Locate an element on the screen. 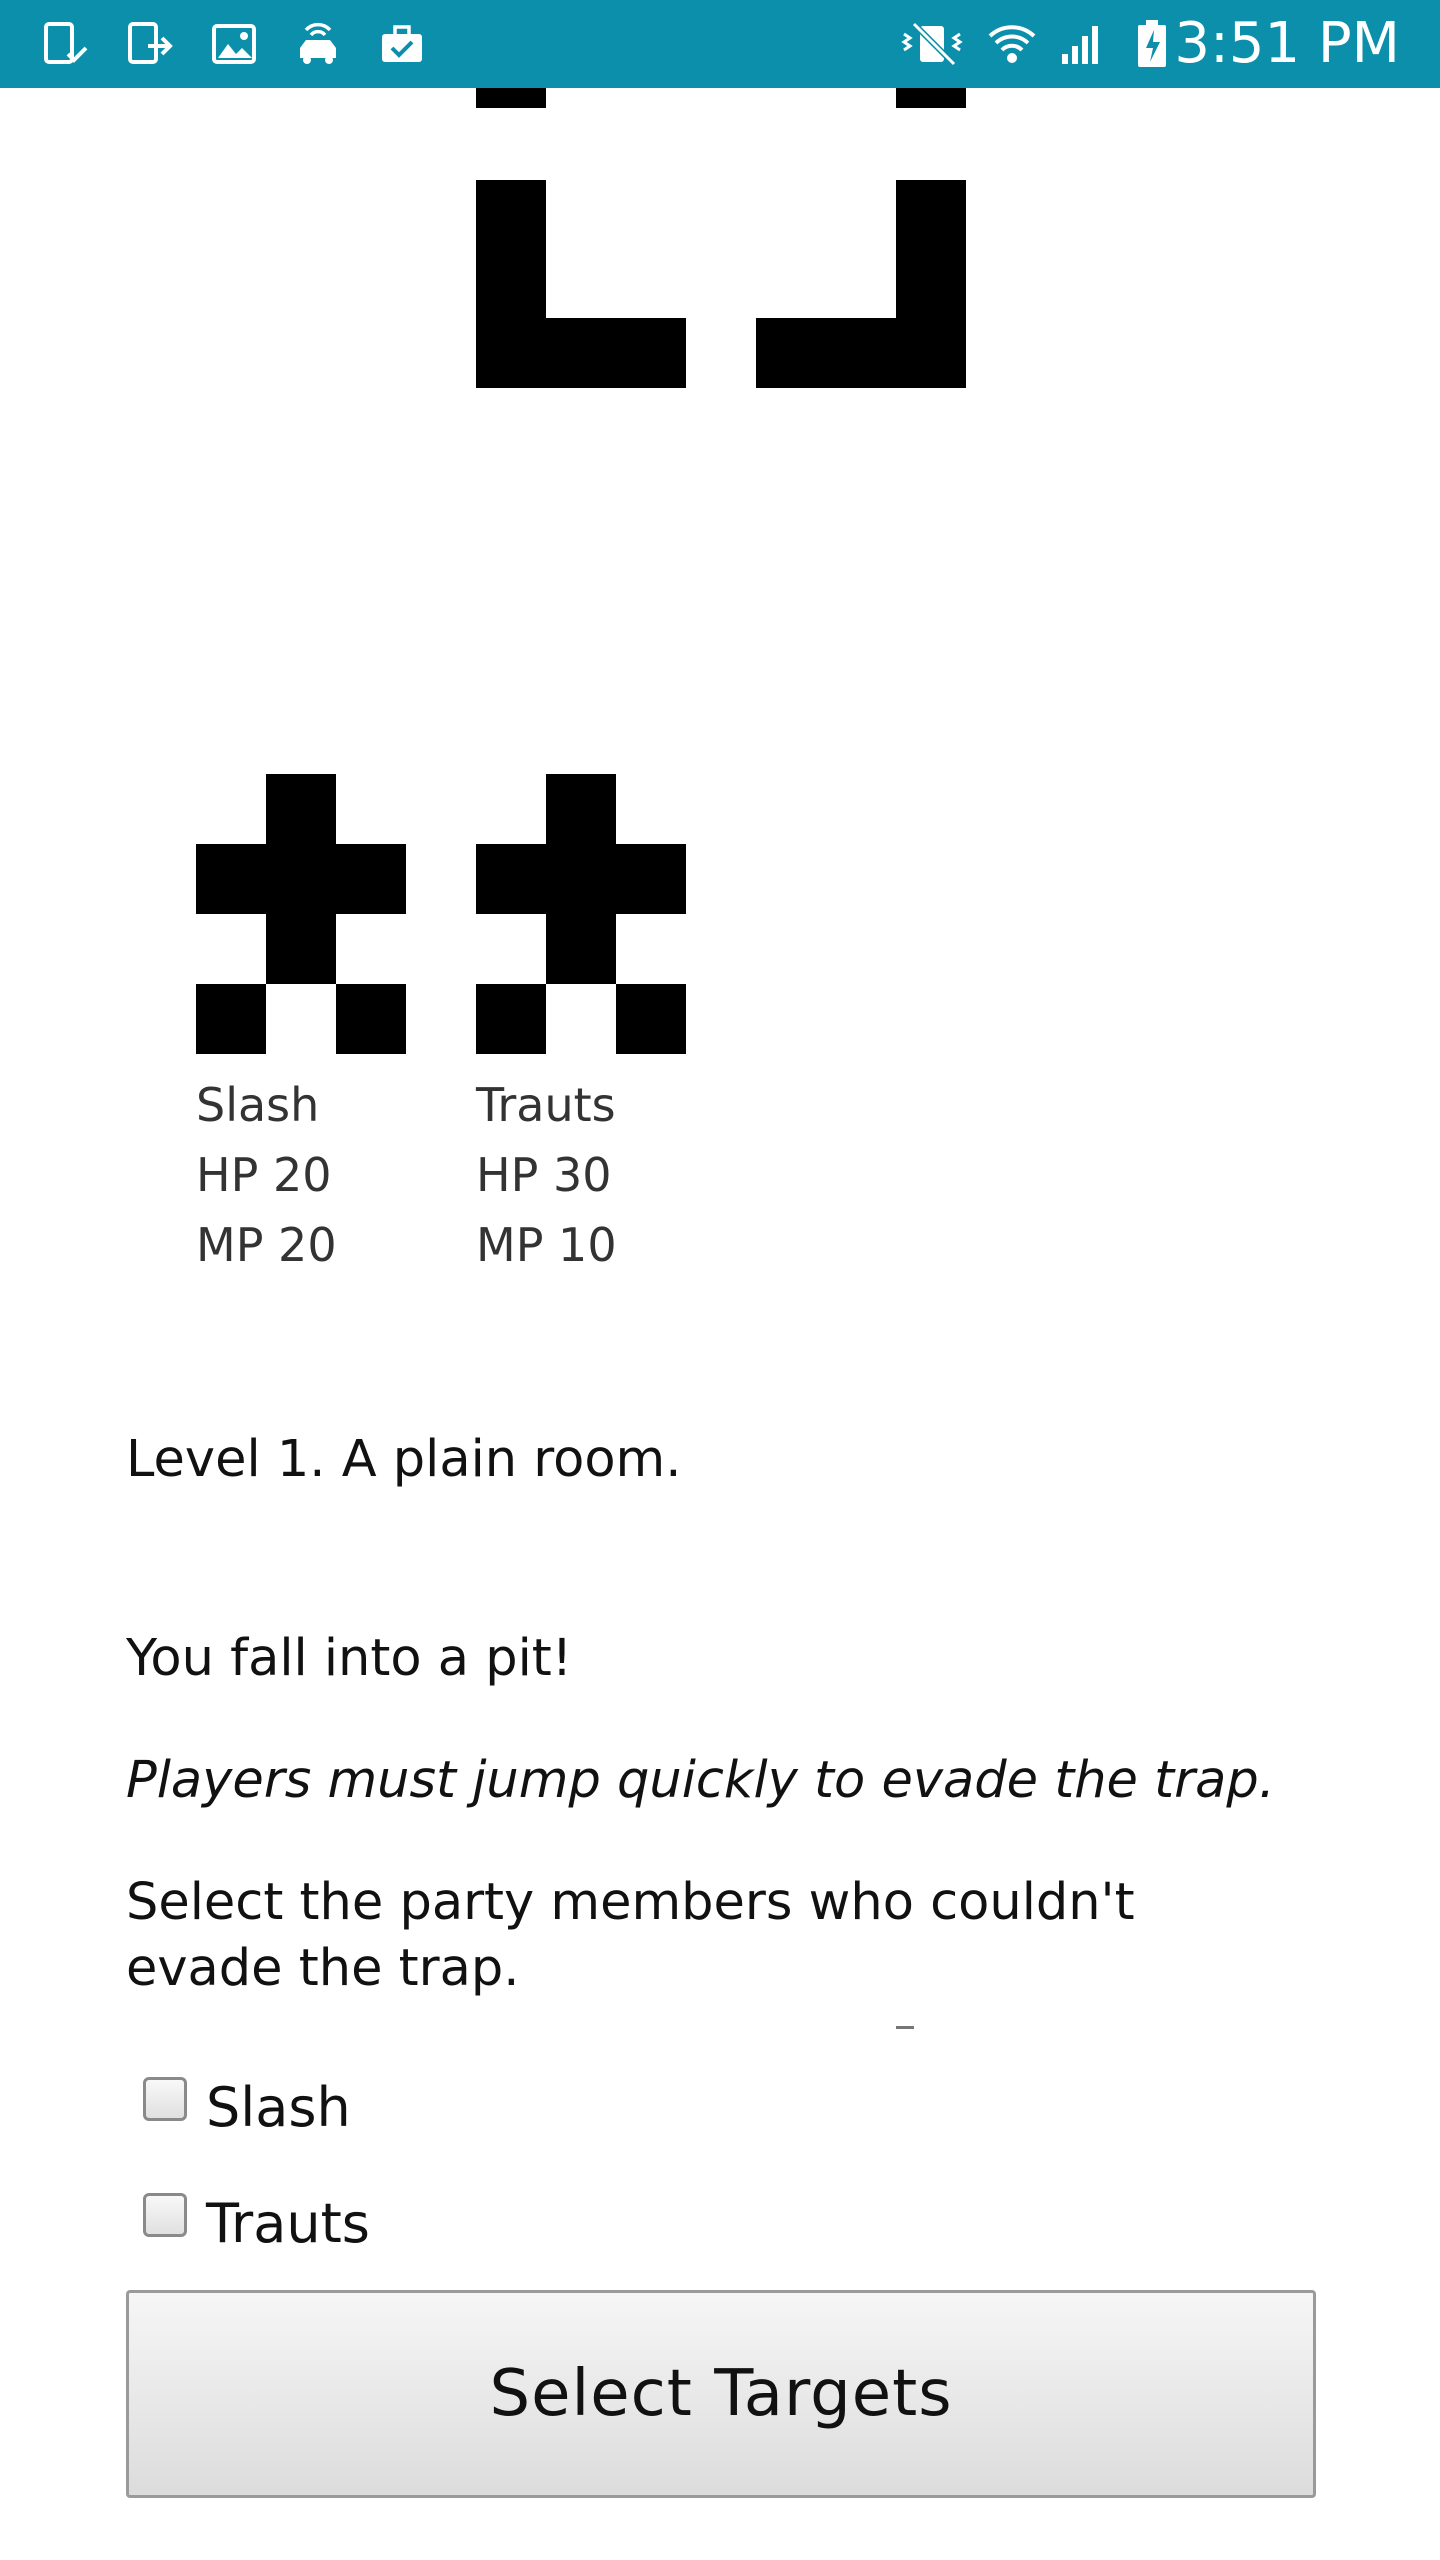  tablet-check-icon is located at coordinates (66, 44).